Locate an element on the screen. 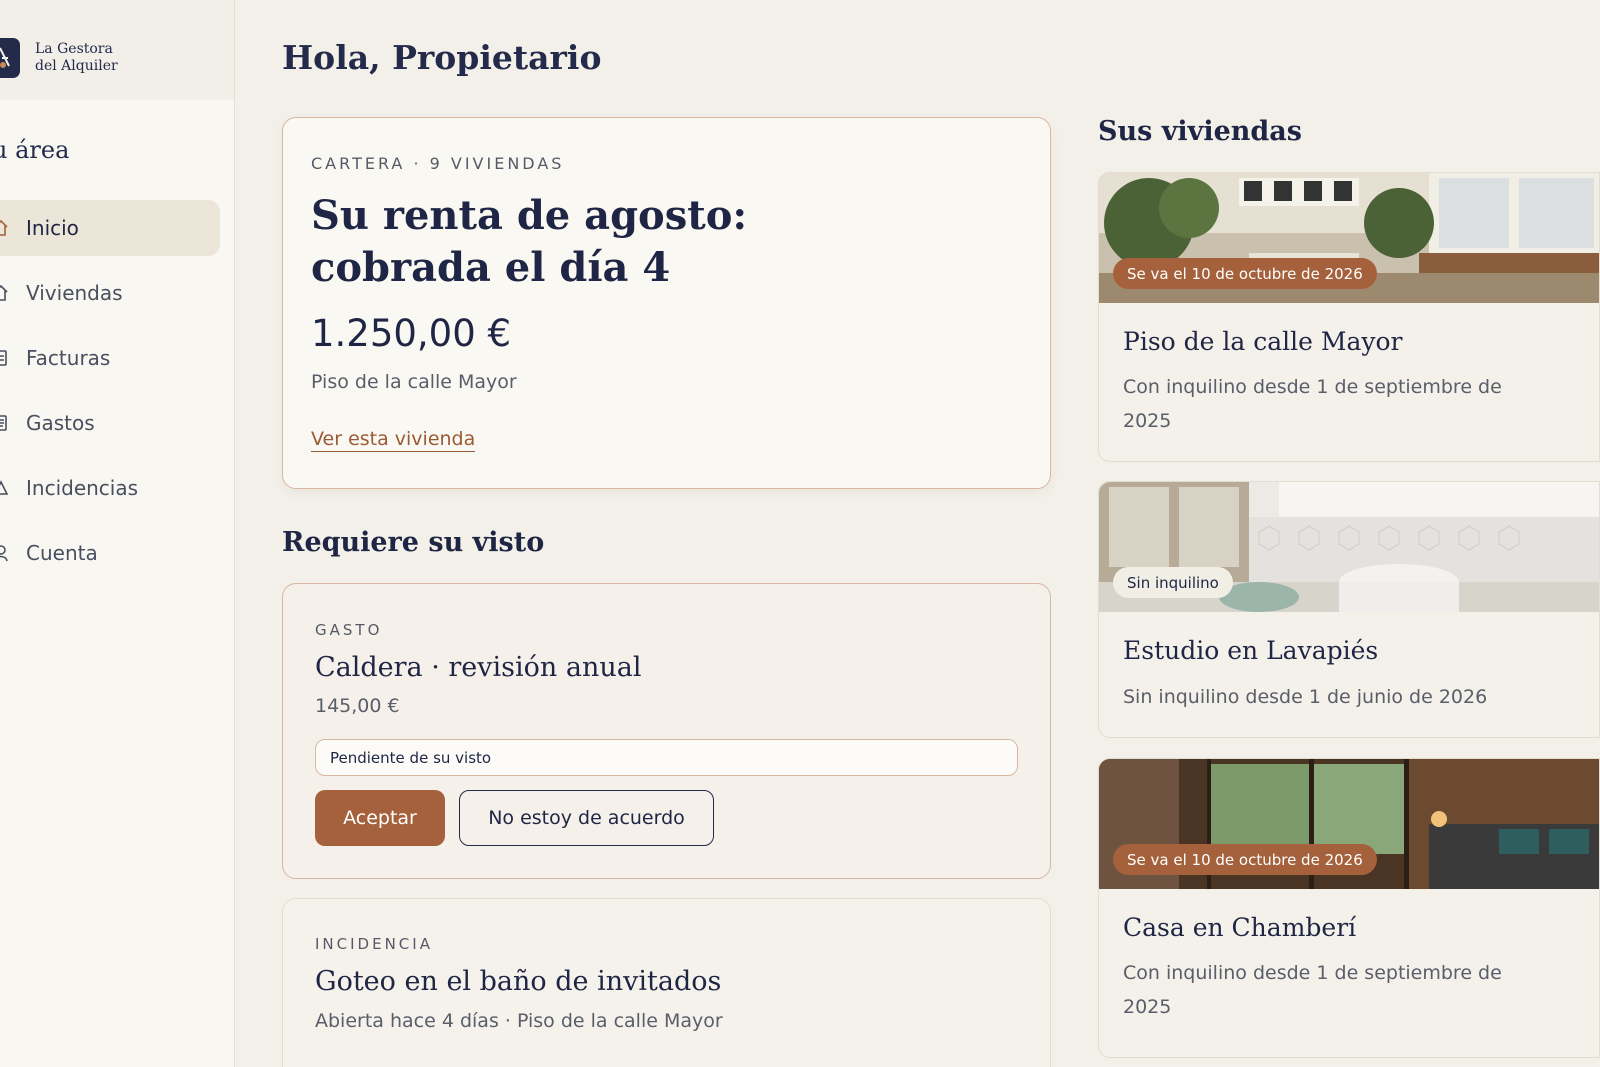 The width and height of the screenshot is (1600, 1067). property-name: Estudio en Lavapiés is located at coordinates (1251, 650).